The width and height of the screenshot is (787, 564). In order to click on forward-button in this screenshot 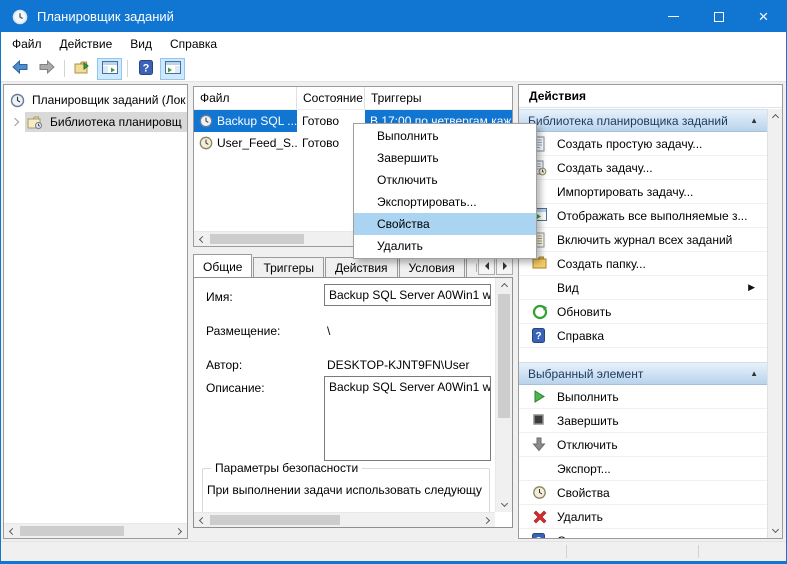, I will do `click(46, 69)`.